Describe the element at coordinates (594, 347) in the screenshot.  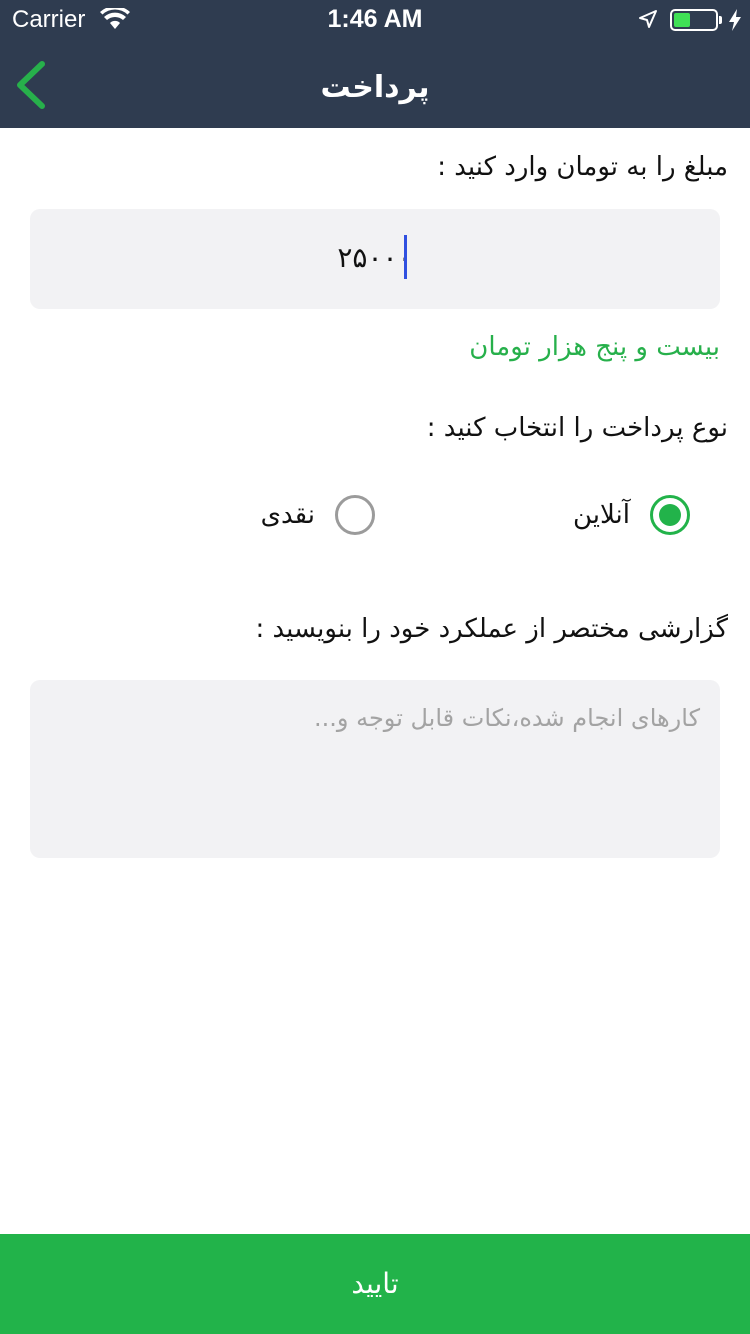
I see `amount-in-words: بیست و پنج هزار تومان` at that location.